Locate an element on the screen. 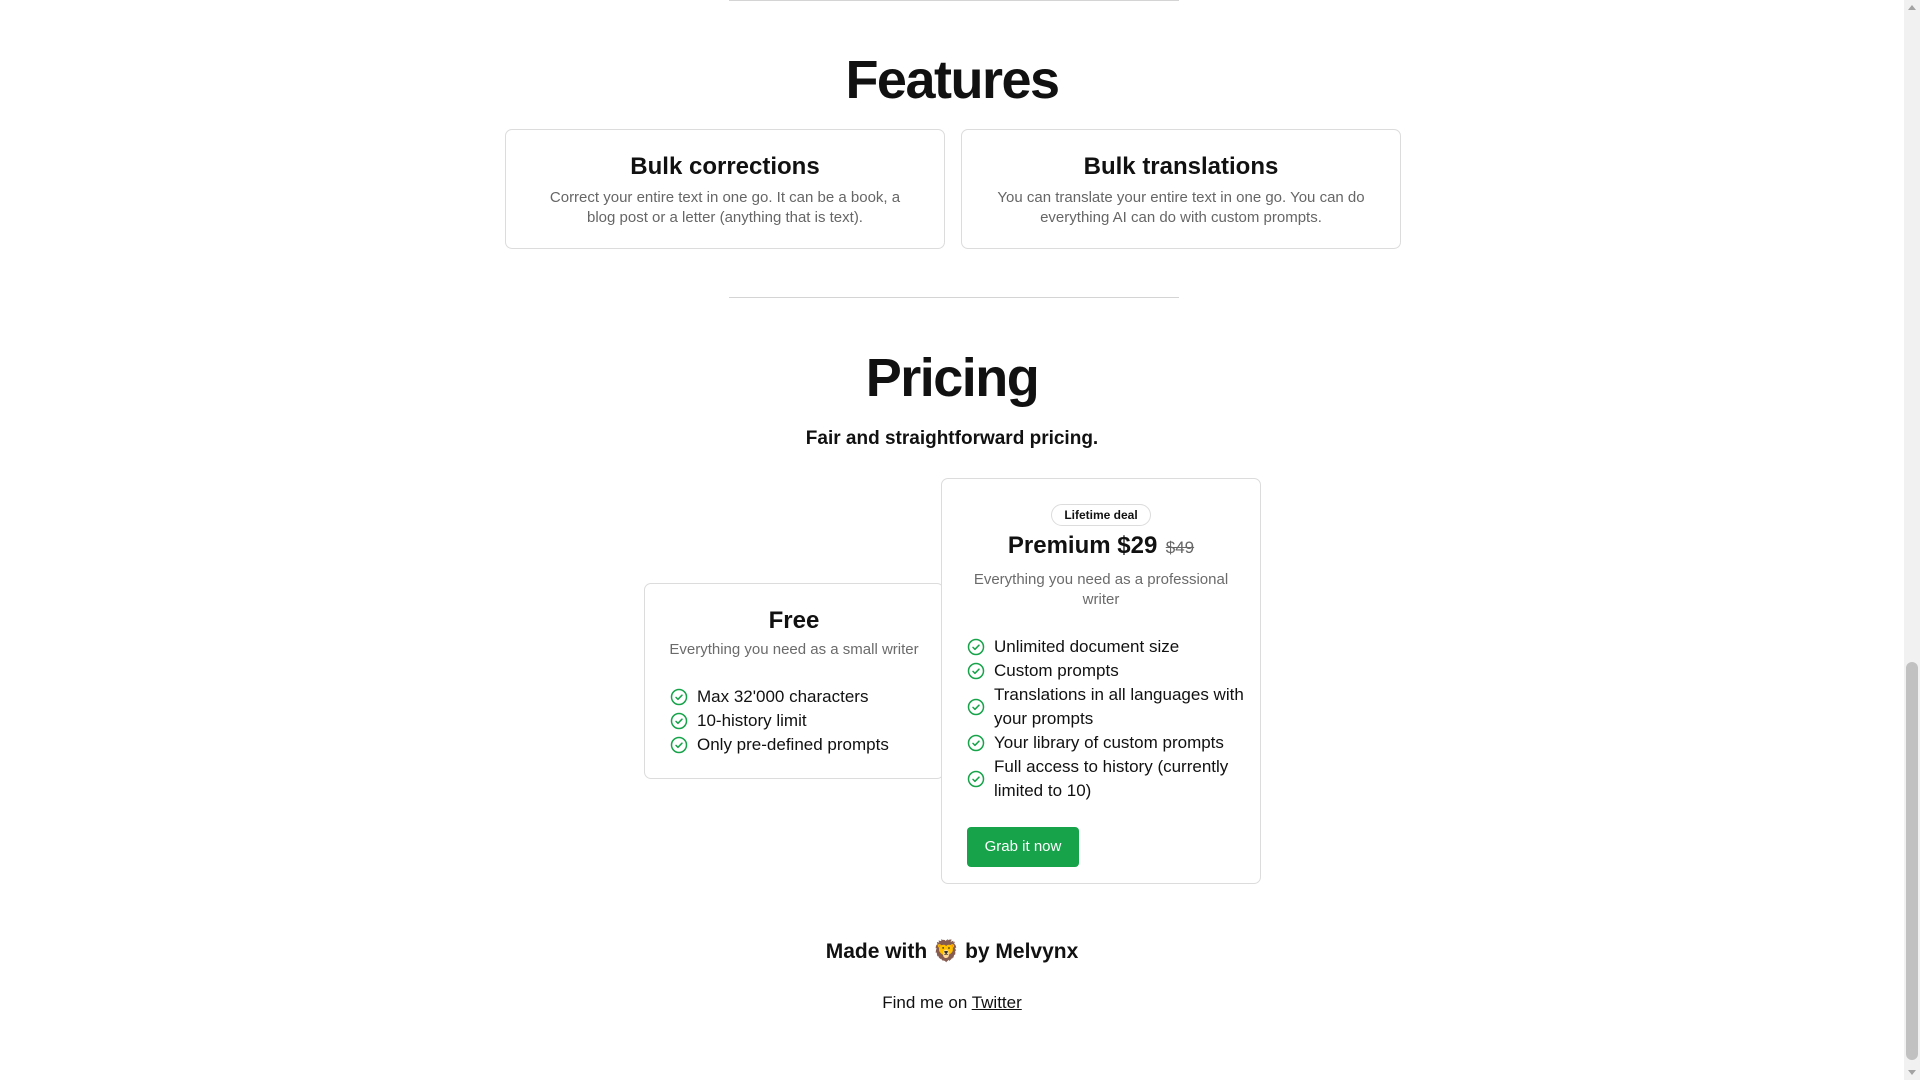 The width and height of the screenshot is (1920, 1080). plan-feature-label: Max 32'000 characters is located at coordinates (783, 696).